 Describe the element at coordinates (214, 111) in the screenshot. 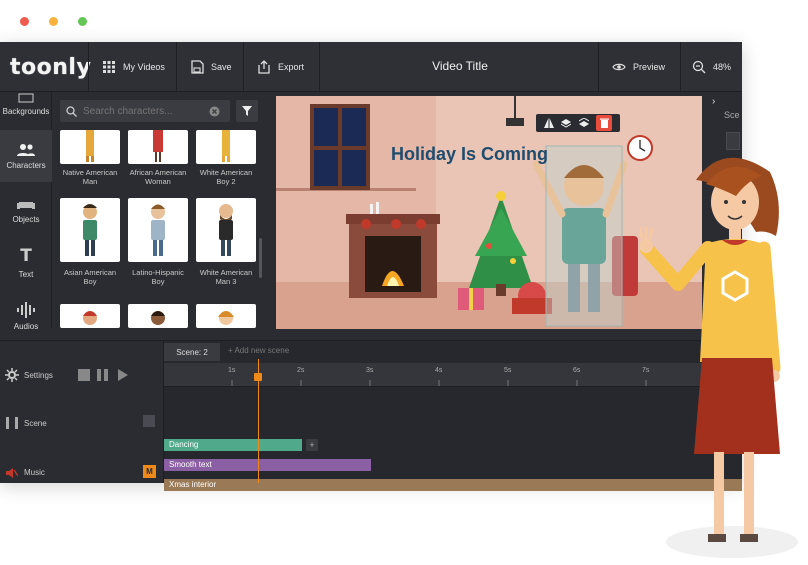

I see `clear-search-icon` at that location.